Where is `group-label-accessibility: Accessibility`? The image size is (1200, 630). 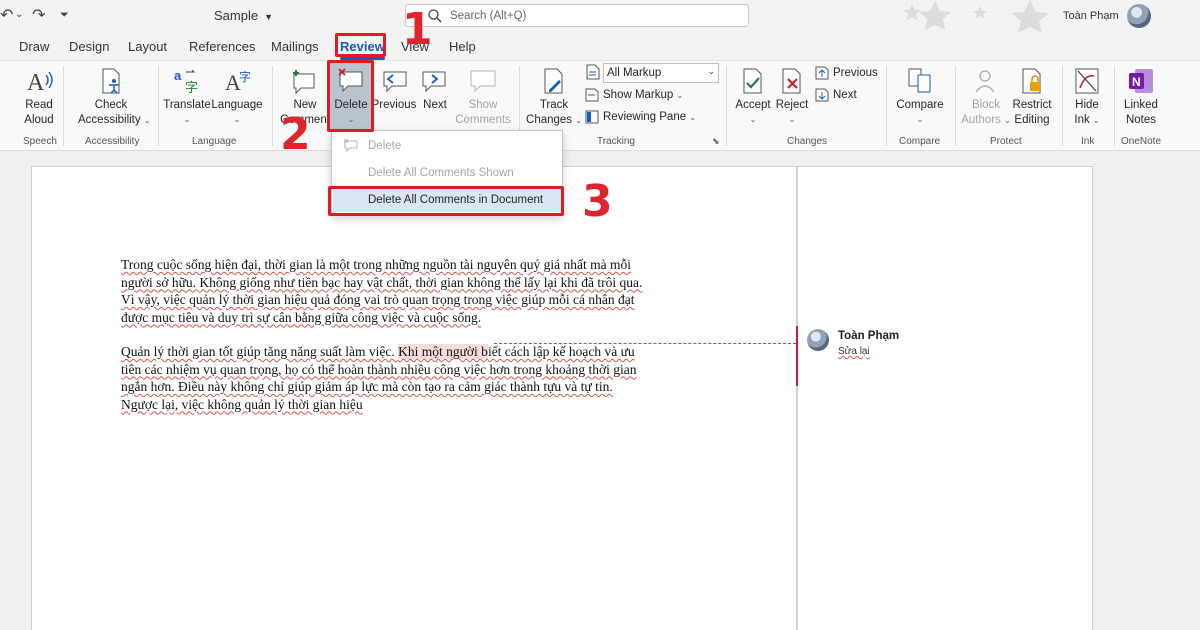
group-label-accessibility: Accessibility is located at coordinates (112, 141).